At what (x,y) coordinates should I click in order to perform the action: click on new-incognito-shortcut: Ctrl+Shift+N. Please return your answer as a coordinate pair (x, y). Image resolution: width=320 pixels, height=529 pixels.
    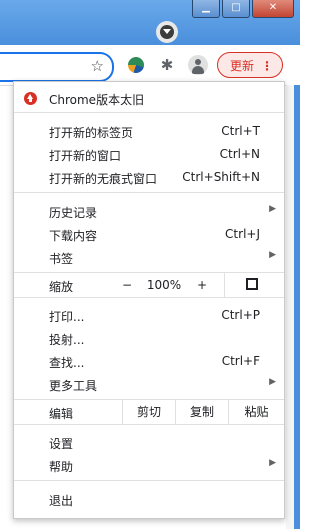
    Looking at the image, I should click on (221, 177).